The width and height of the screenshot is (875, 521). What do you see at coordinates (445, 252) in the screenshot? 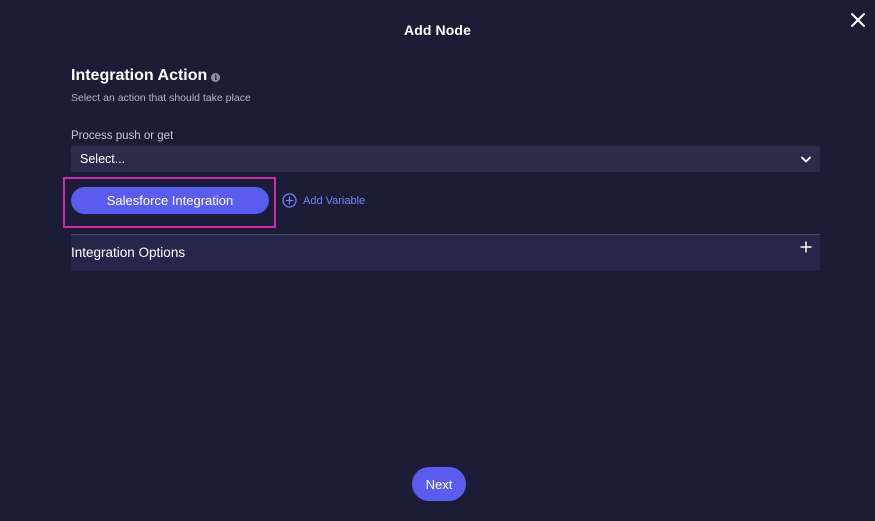
I see `integration-options-accordion: Integration Options` at bounding box center [445, 252].